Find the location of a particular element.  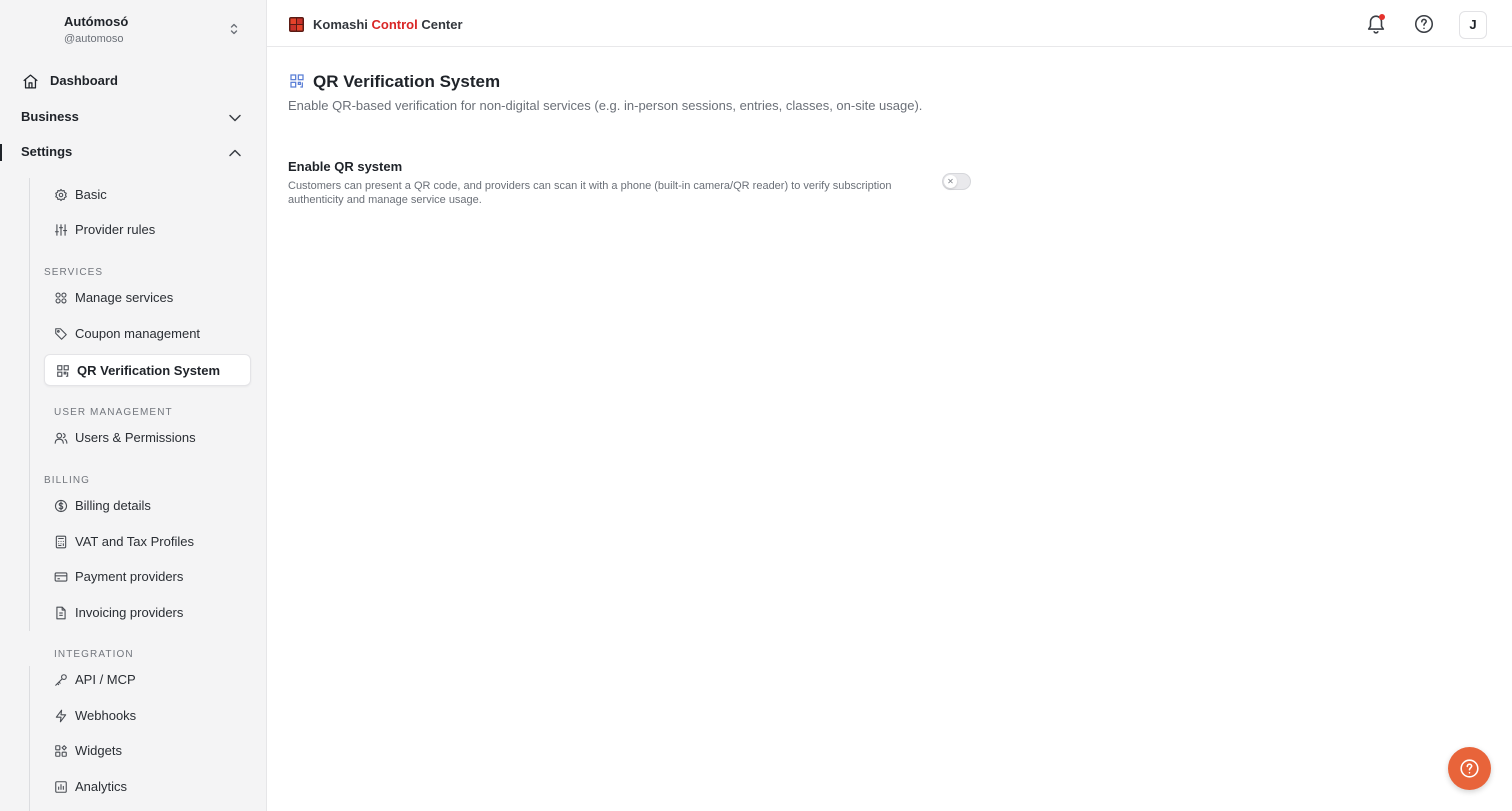

gear-icon is located at coordinates (61, 195).